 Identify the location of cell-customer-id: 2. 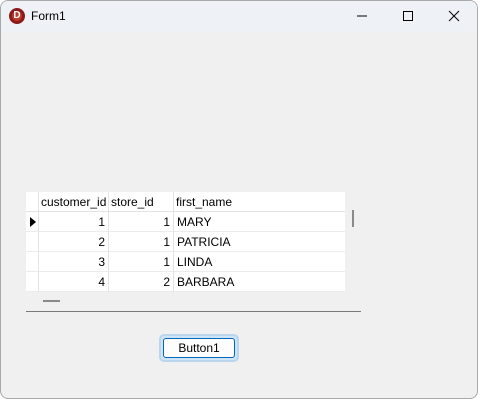
(74, 242).